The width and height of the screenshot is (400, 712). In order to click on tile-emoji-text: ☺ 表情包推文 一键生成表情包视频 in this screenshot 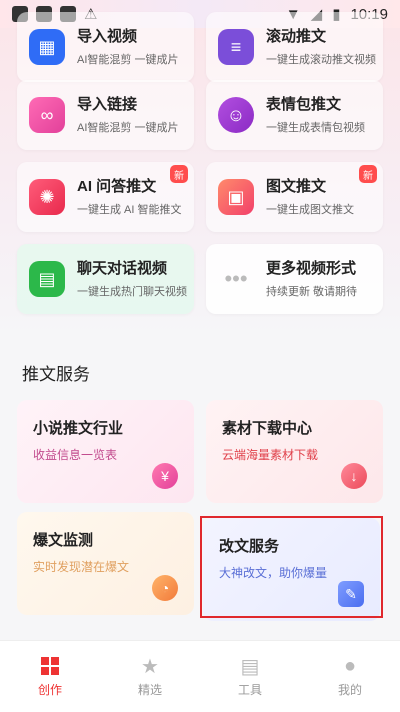, I will do `click(294, 115)`.